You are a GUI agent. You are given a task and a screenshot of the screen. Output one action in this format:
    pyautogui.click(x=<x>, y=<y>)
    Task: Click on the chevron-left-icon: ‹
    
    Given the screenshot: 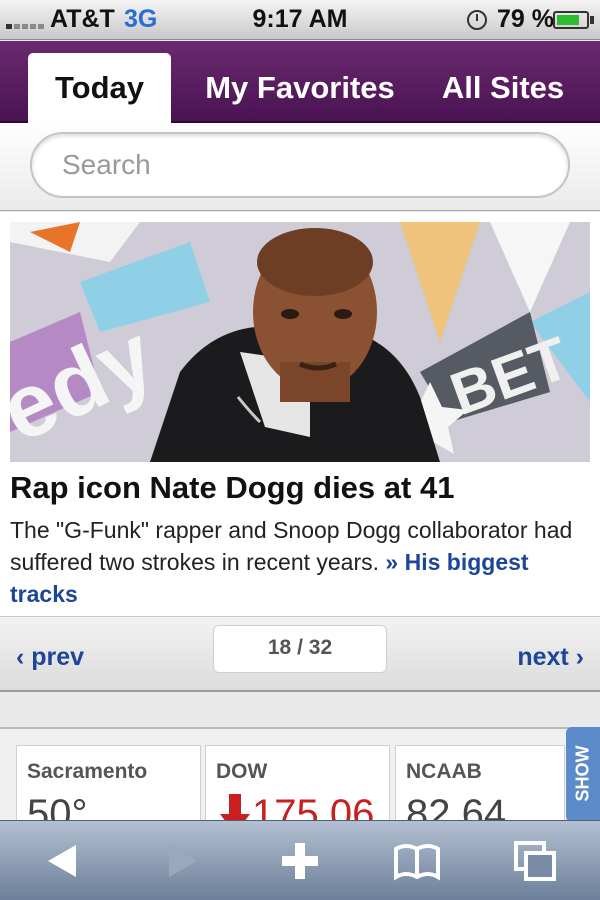 What is the action you would take?
    pyautogui.click(x=20, y=657)
    